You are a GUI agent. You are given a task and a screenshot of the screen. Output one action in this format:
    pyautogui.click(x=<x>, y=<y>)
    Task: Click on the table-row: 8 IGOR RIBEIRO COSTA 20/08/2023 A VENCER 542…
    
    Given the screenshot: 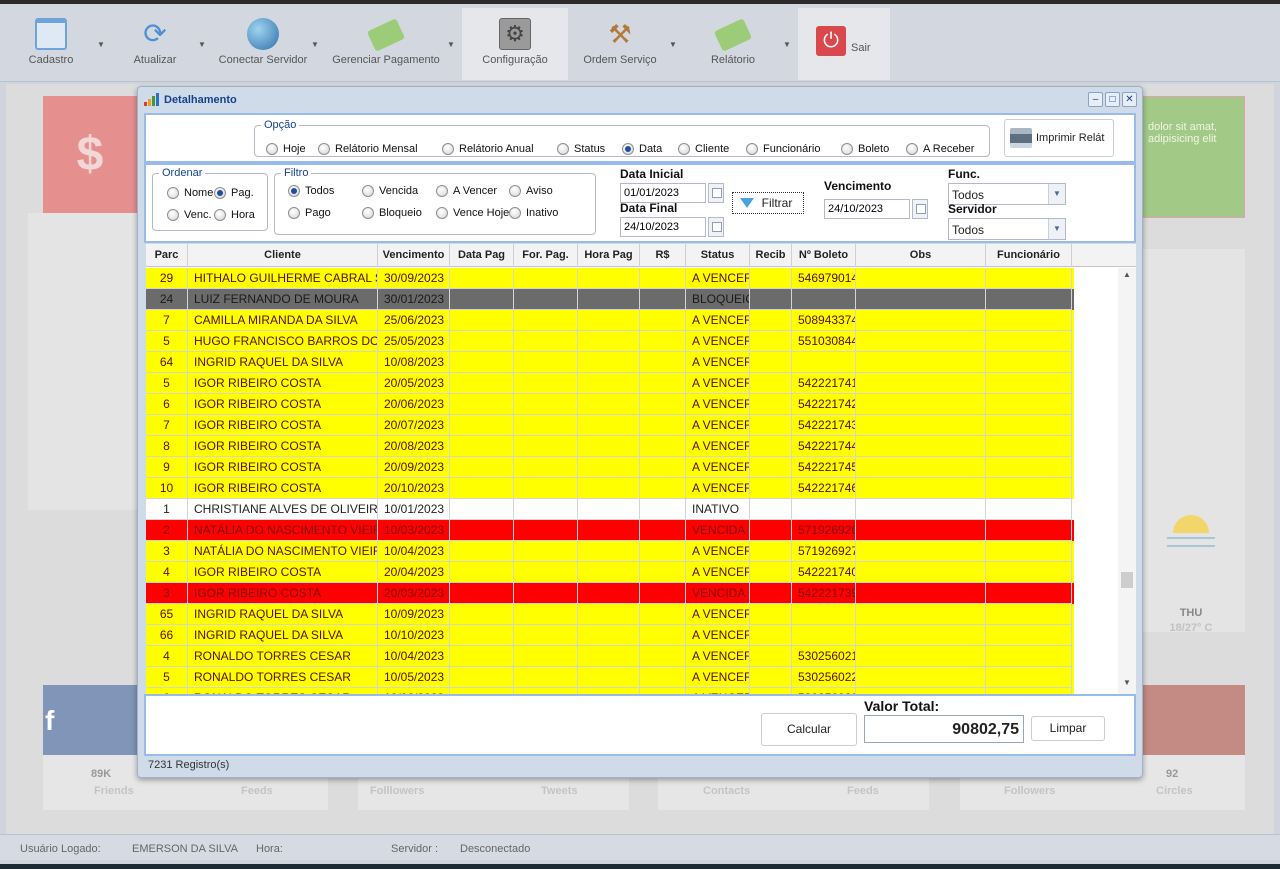 What is the action you would take?
    pyautogui.click(x=610, y=446)
    